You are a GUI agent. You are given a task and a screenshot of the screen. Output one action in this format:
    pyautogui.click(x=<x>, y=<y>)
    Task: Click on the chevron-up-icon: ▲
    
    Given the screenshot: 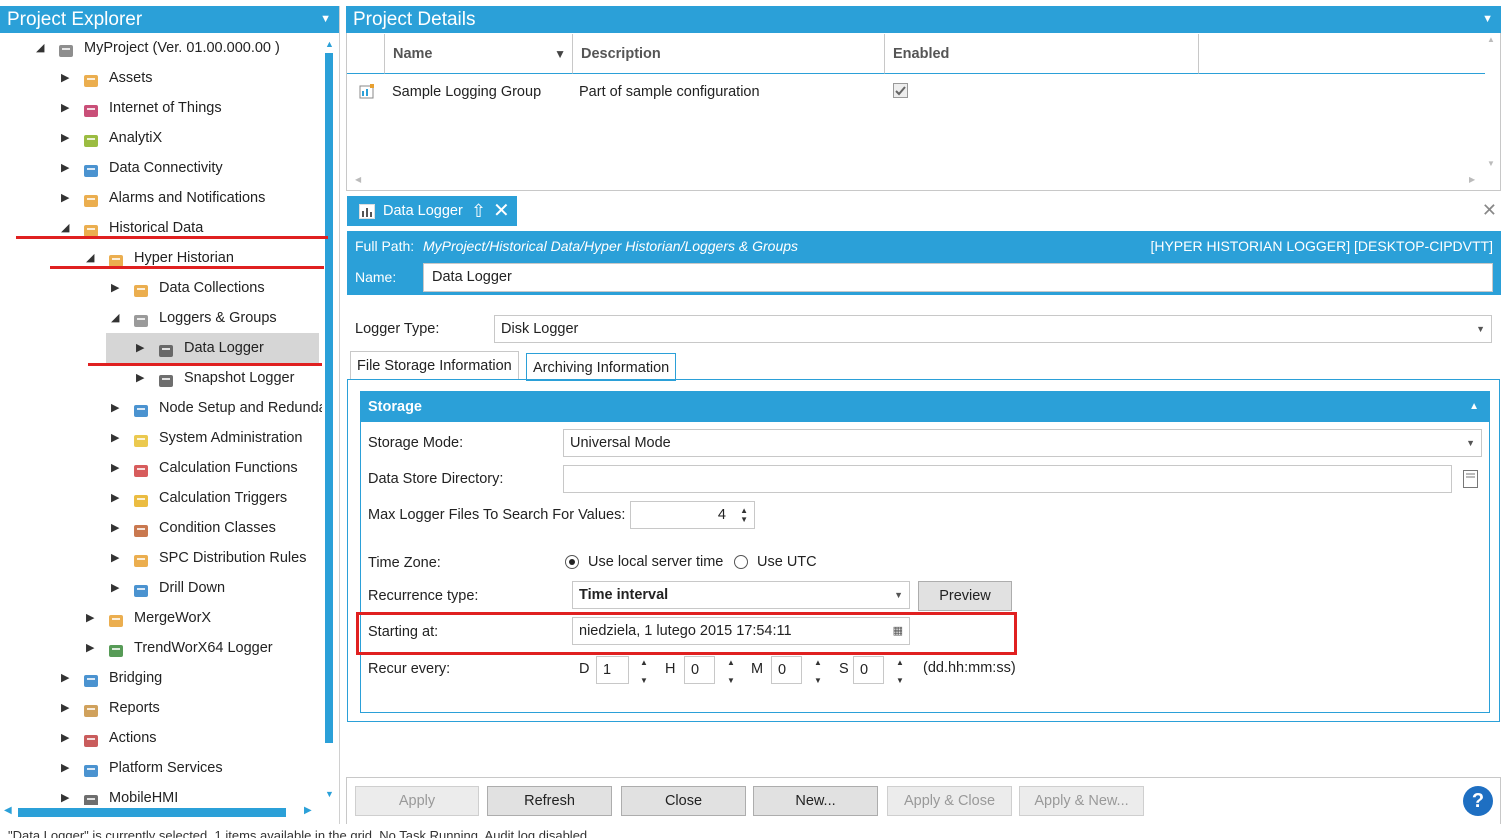 What is the action you would take?
    pyautogui.click(x=1474, y=407)
    